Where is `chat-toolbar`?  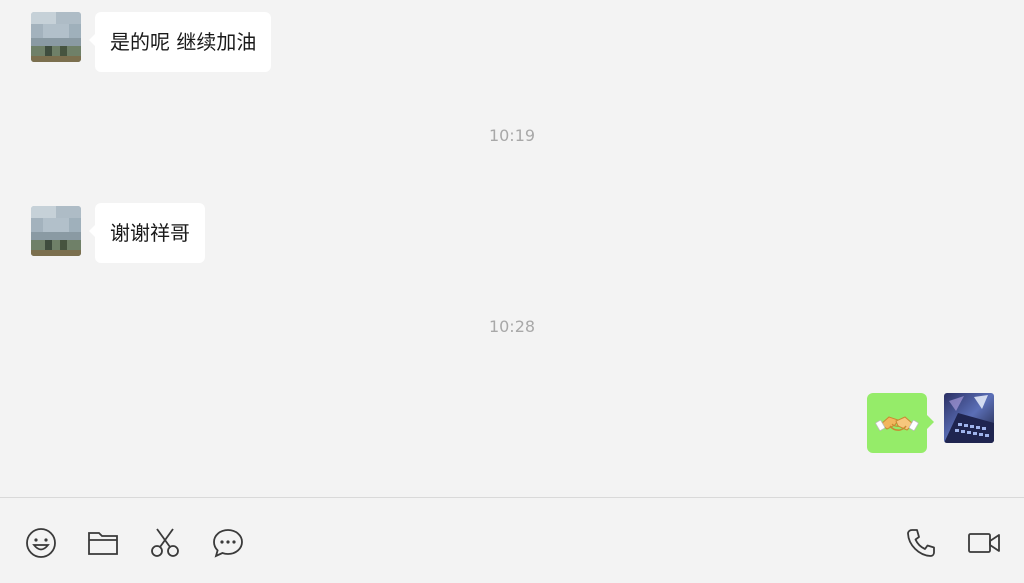 chat-toolbar is located at coordinates (512, 540).